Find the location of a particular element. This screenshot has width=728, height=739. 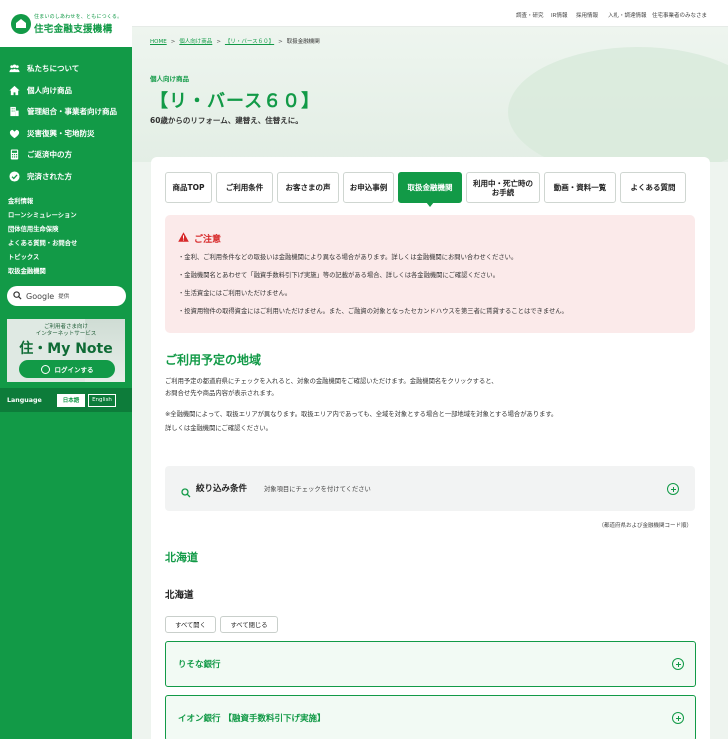

tab-procedures: 利用中・死亡時の お手続 is located at coordinates (503, 187).